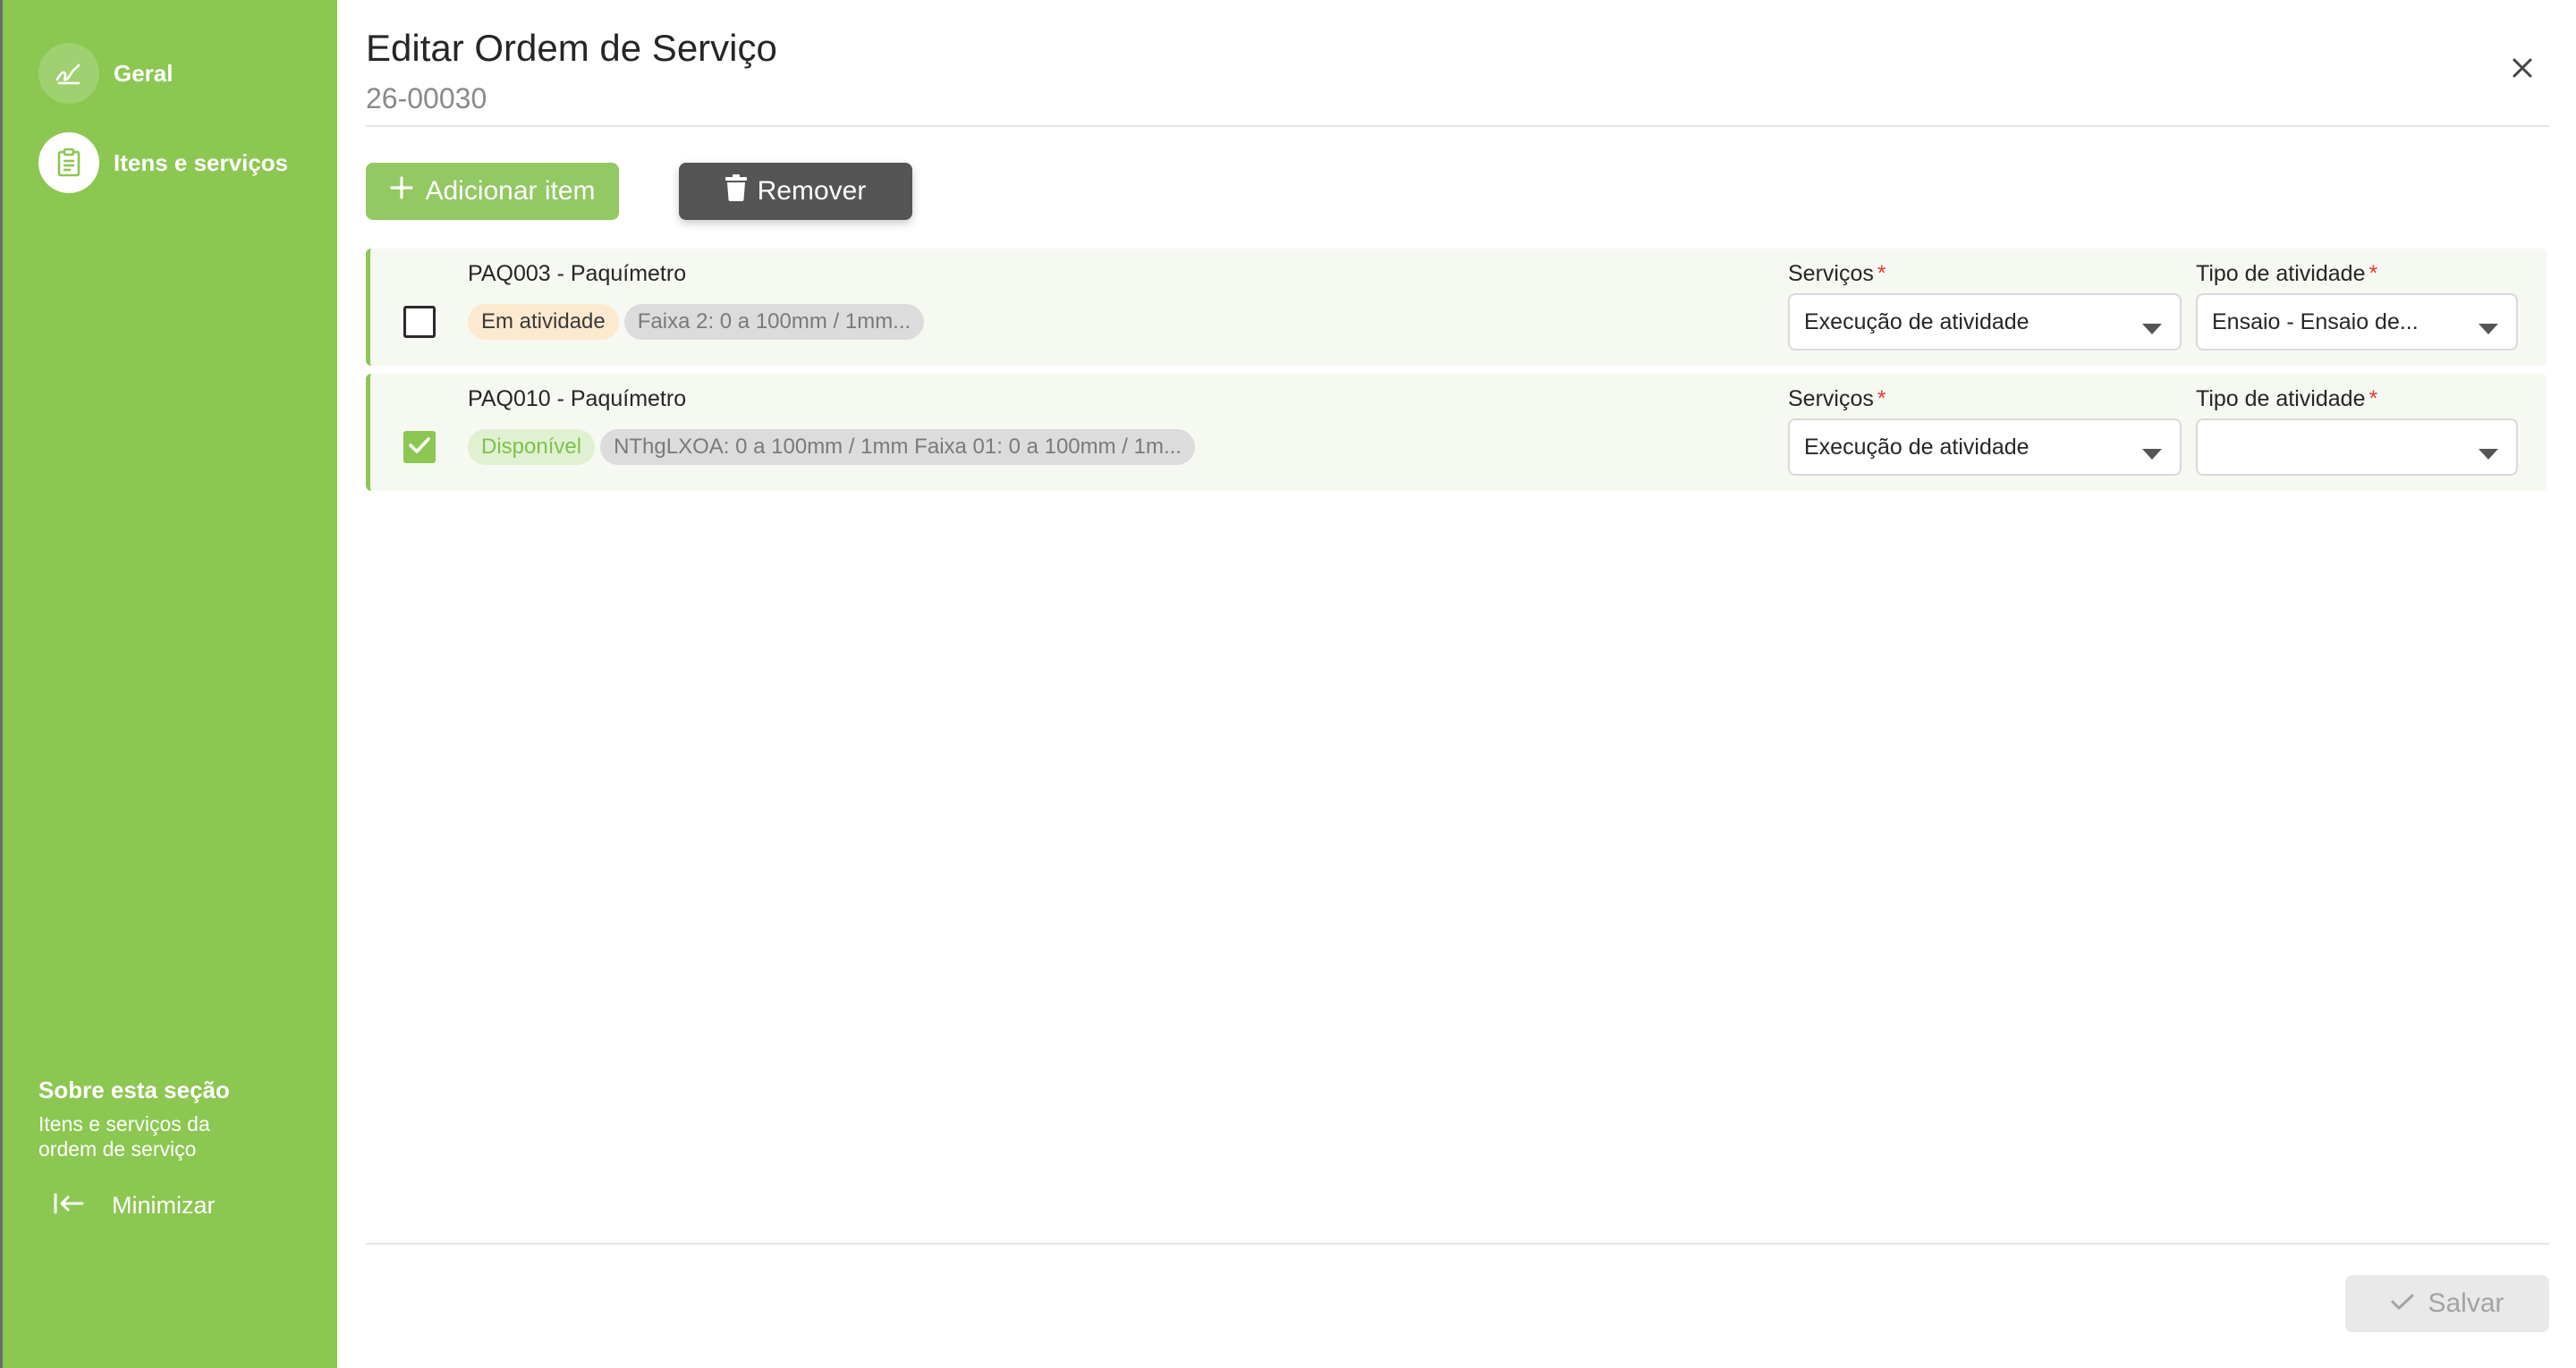 This screenshot has height=1368, width=2576. Describe the element at coordinates (510, 191) in the screenshot. I see `add-item-label: Adicionar item` at that location.